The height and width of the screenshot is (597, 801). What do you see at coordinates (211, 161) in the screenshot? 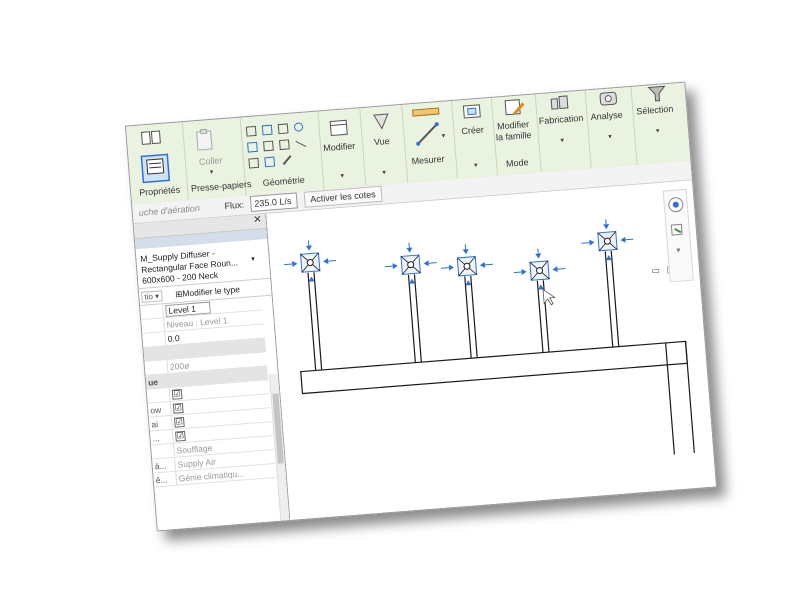
I see `coller-label: Coller` at bounding box center [211, 161].